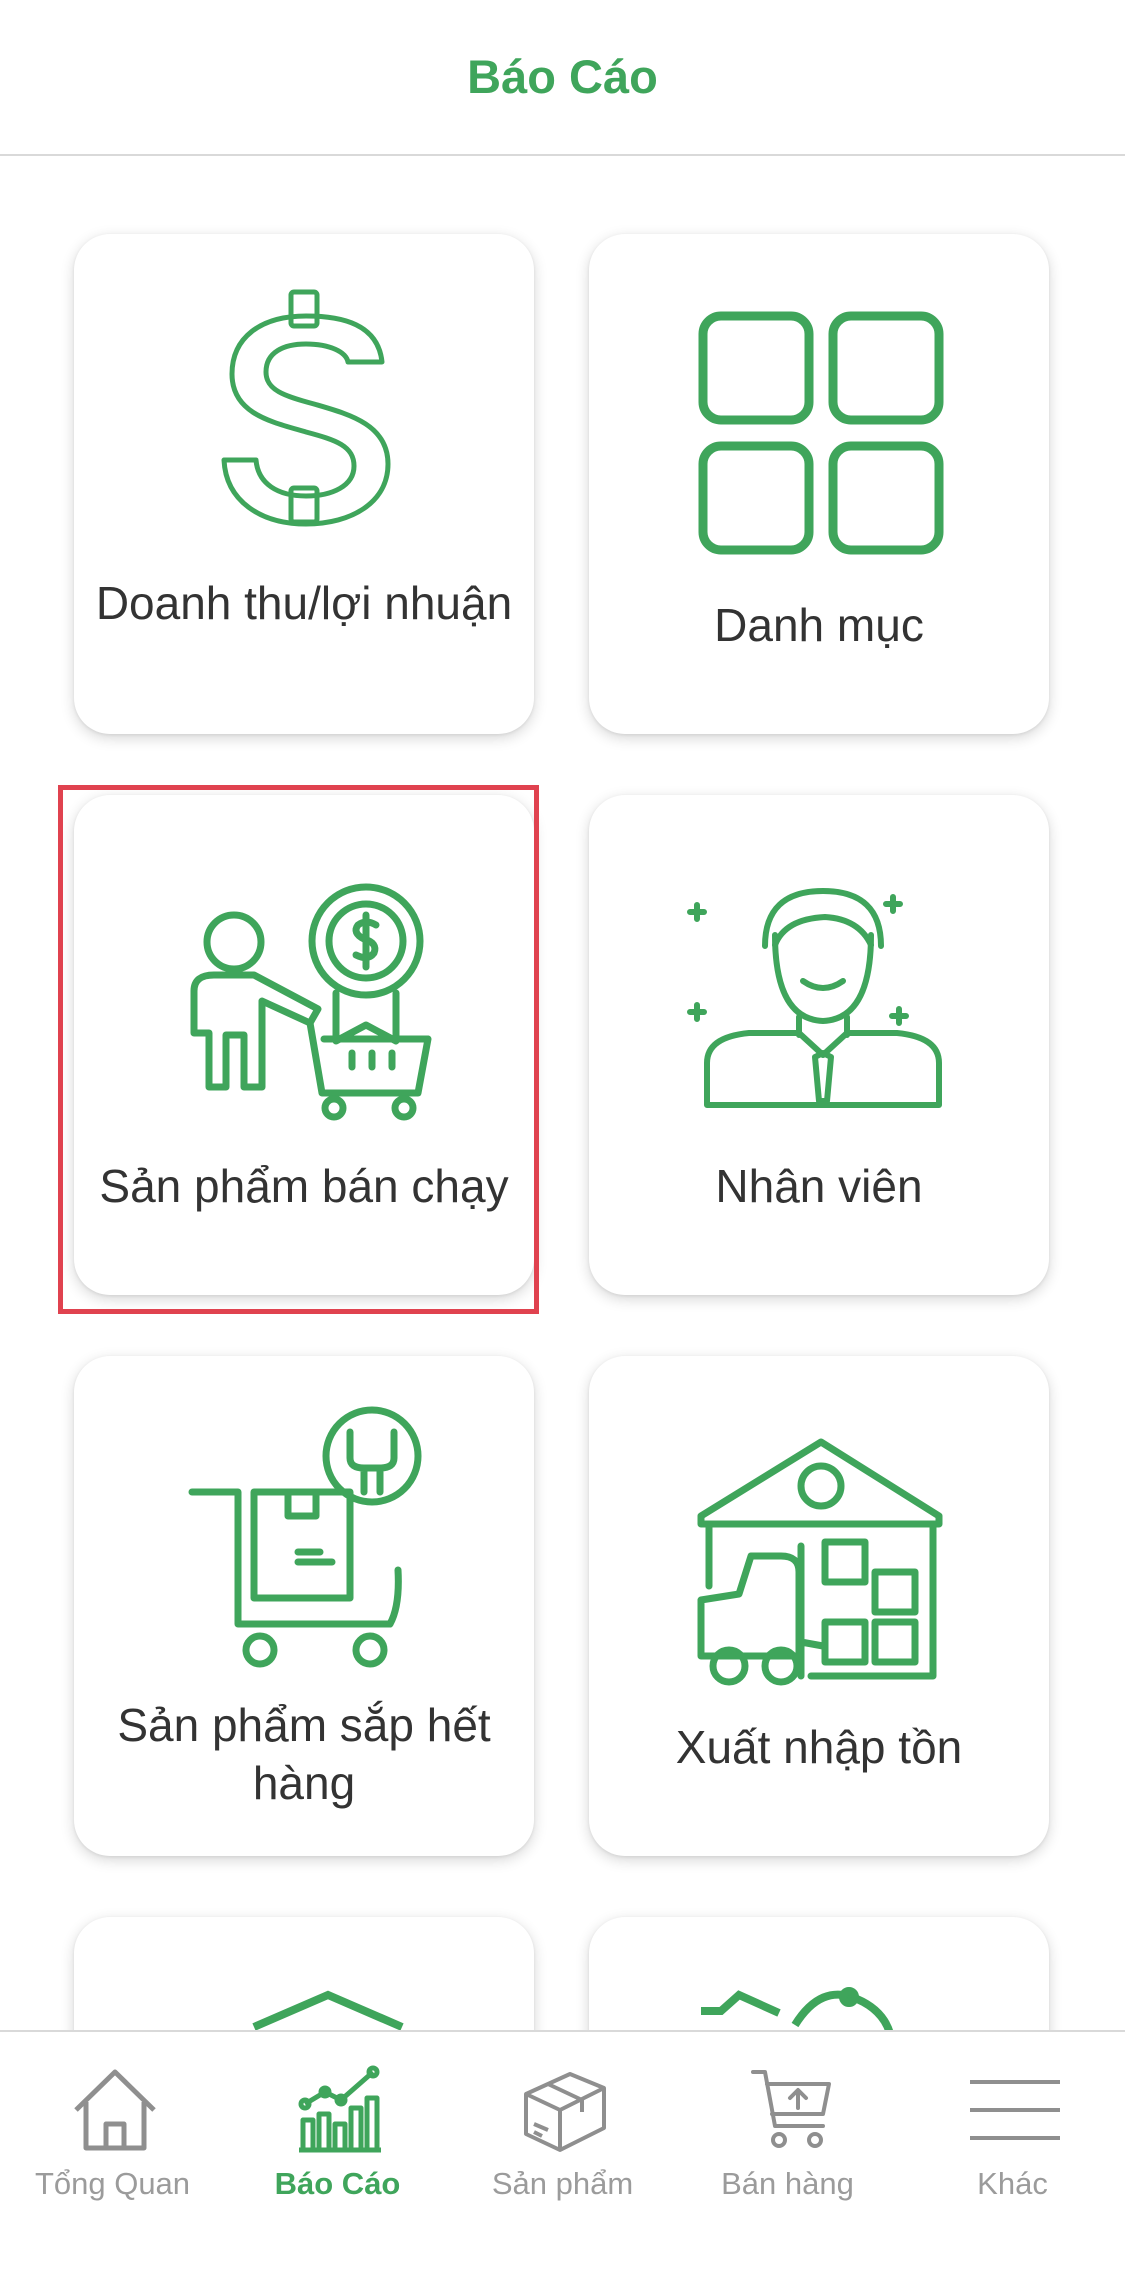 The height and width of the screenshot is (2272, 1125). I want to click on tab-report: Báo Cáo, so click(337, 2152).